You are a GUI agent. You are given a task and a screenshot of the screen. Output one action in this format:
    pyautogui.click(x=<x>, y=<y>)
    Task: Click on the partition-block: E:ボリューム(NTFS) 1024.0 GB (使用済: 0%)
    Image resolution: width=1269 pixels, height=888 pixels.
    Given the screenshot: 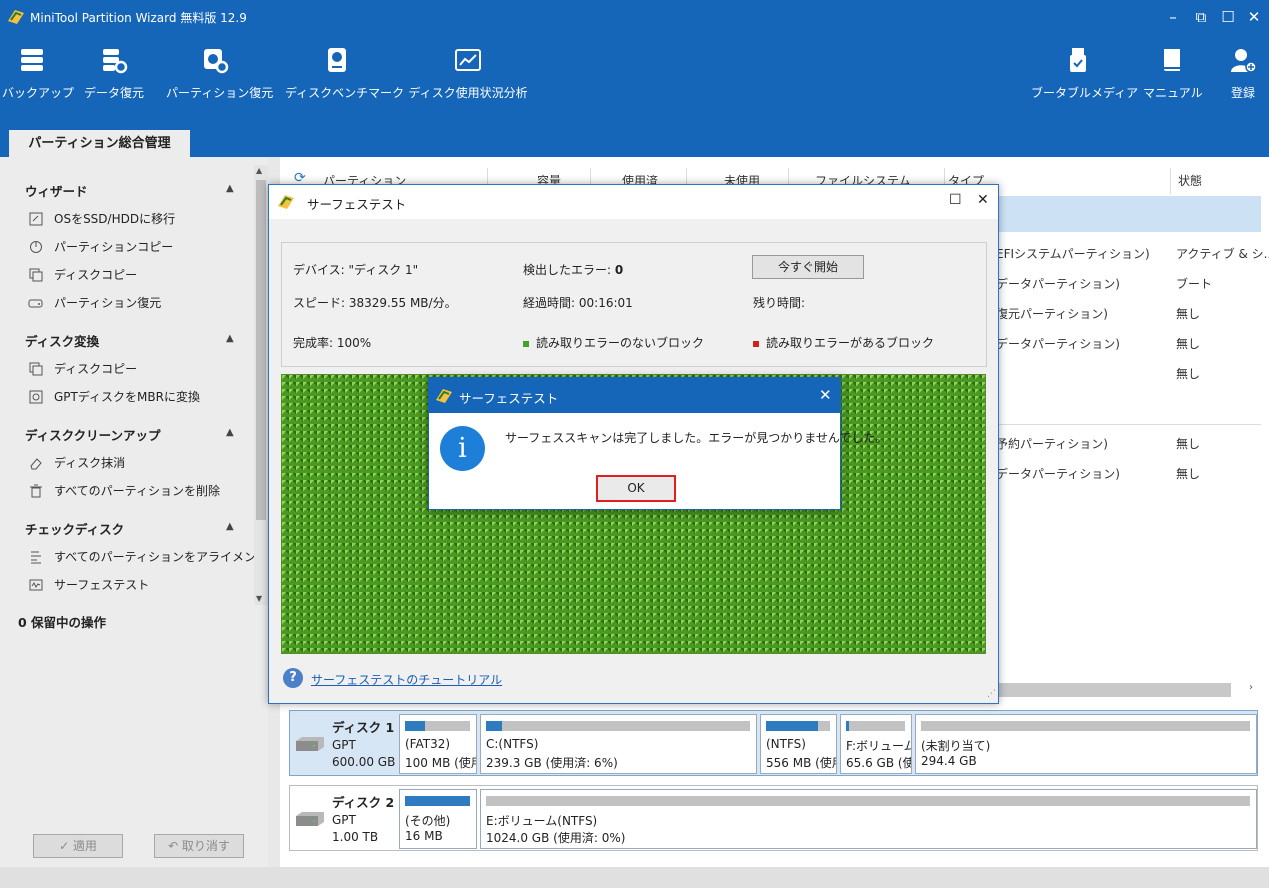 What is the action you would take?
    pyautogui.click(x=868, y=819)
    